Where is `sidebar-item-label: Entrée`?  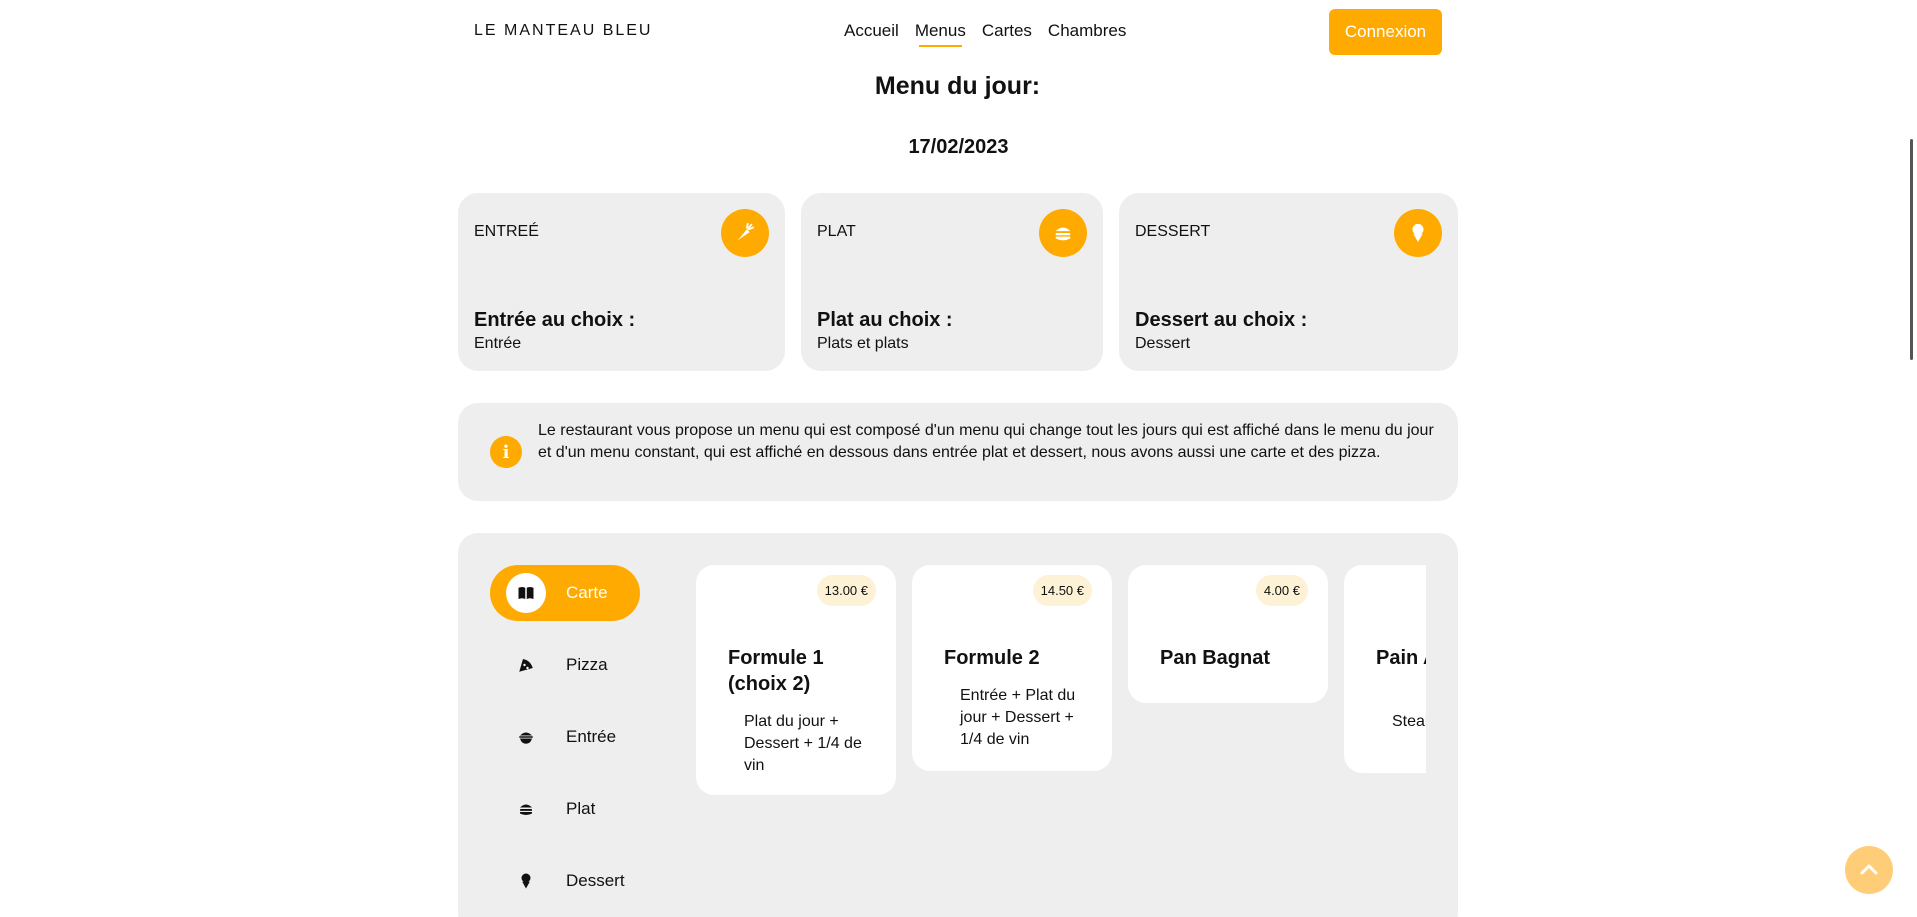
sidebar-item-label: Entrée is located at coordinates (591, 736).